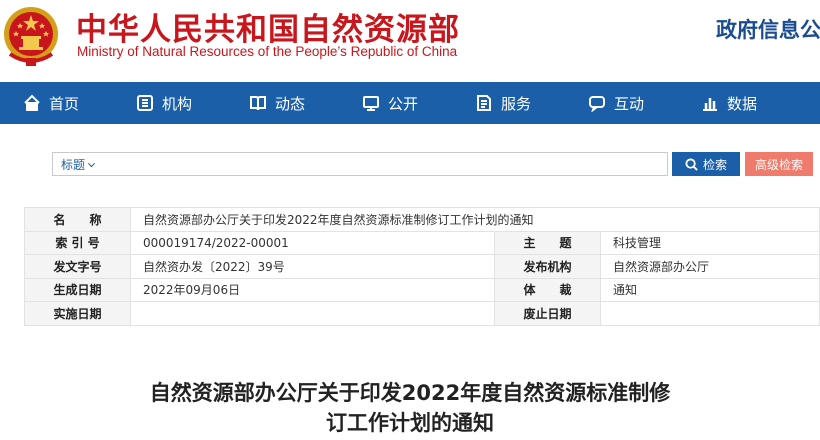  I want to click on nav-item-org: 机构, so click(164, 103).